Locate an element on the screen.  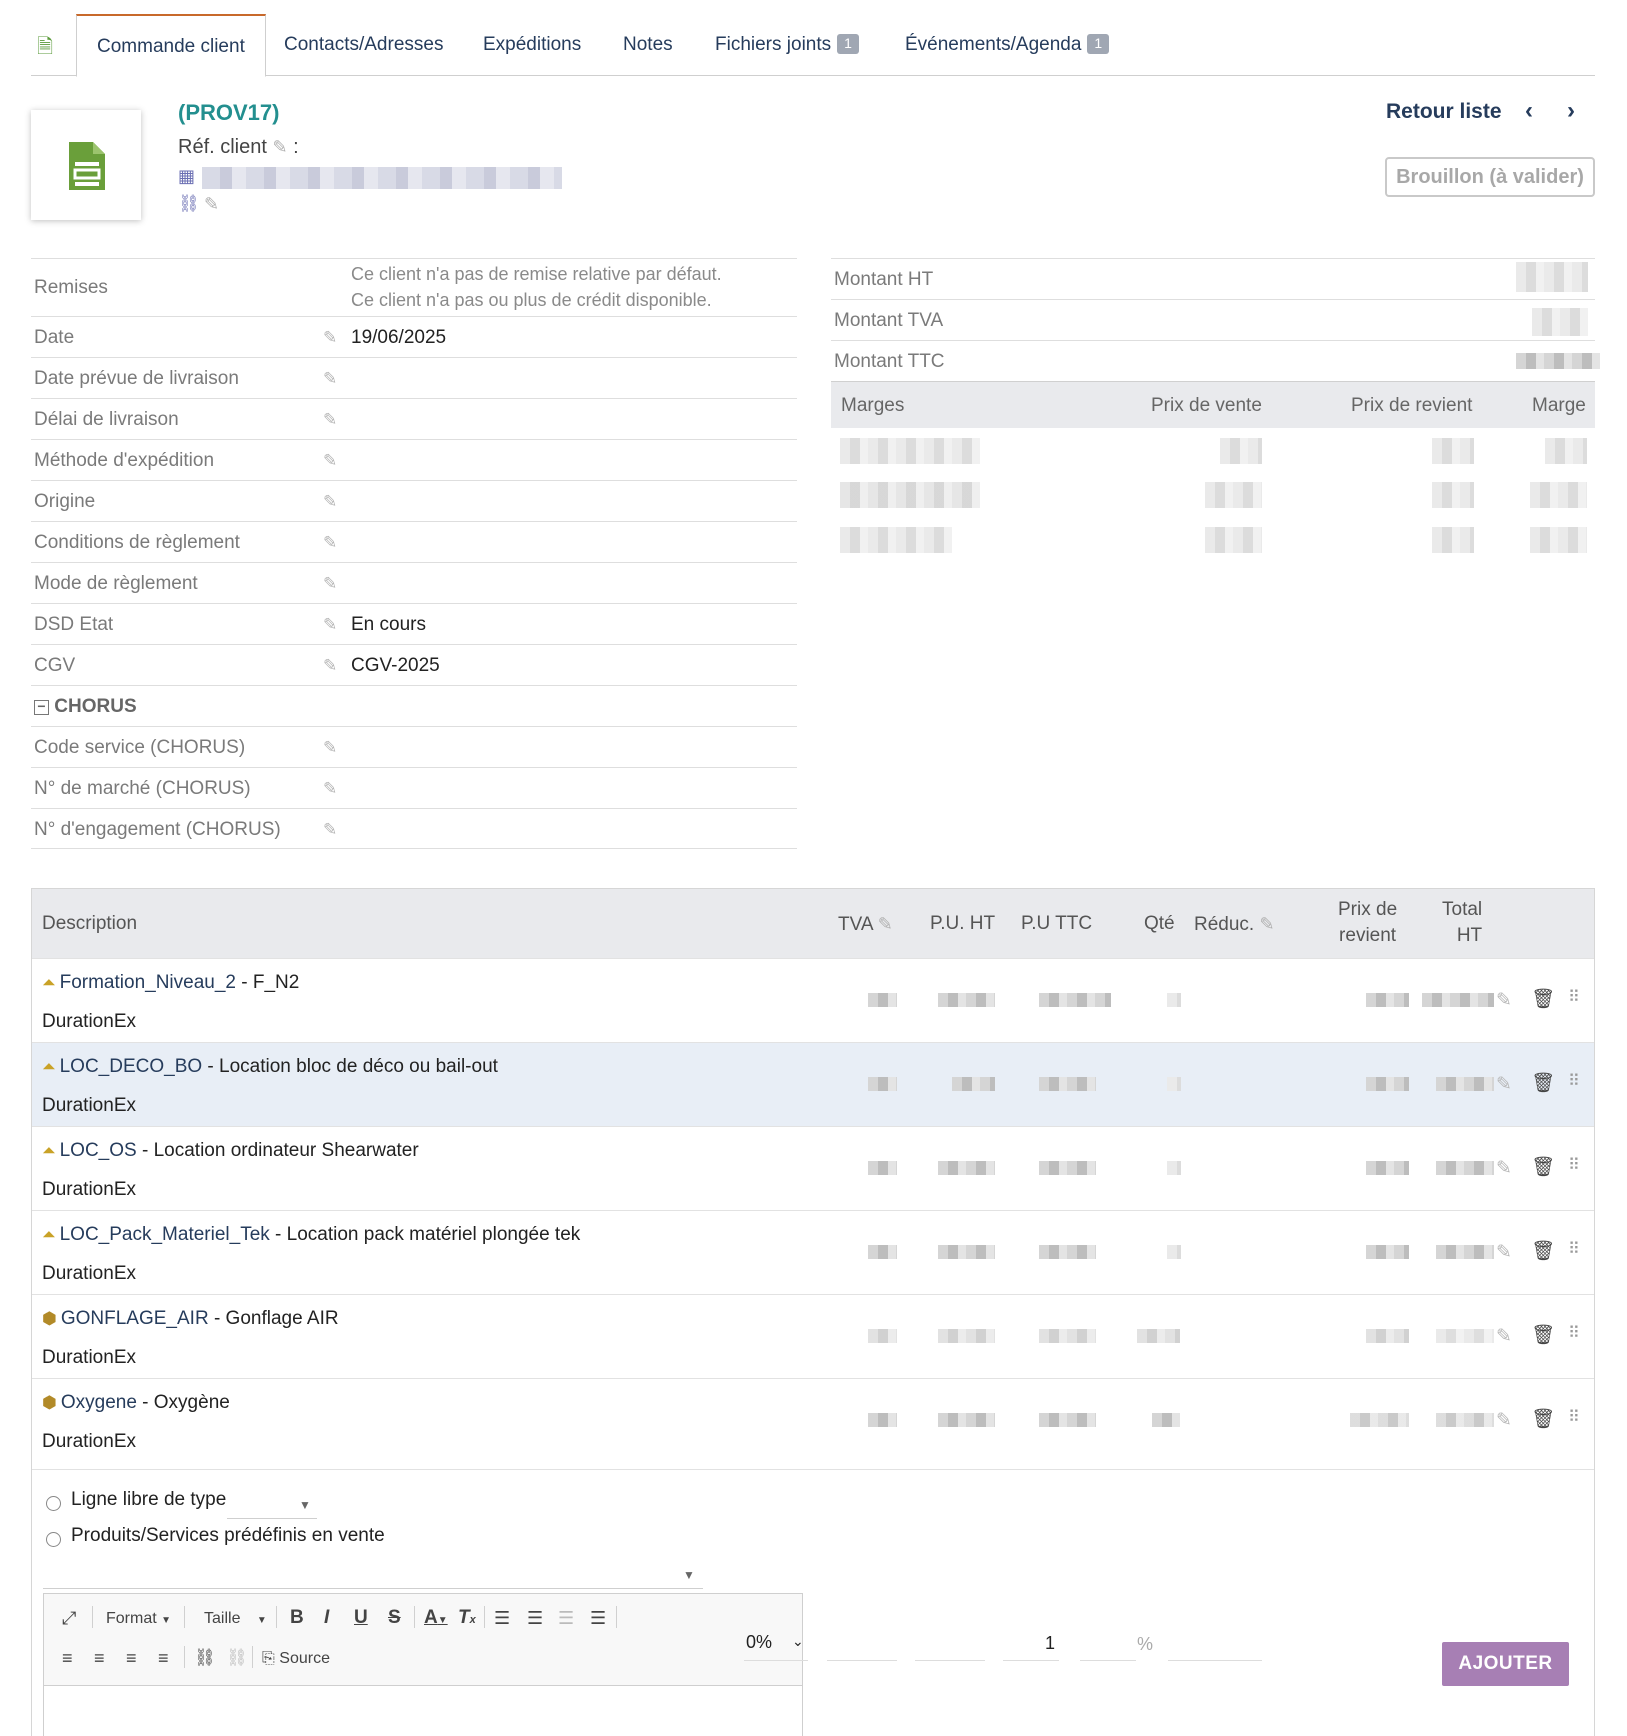
line-product-code: Oxygene is located at coordinates (99, 1402).